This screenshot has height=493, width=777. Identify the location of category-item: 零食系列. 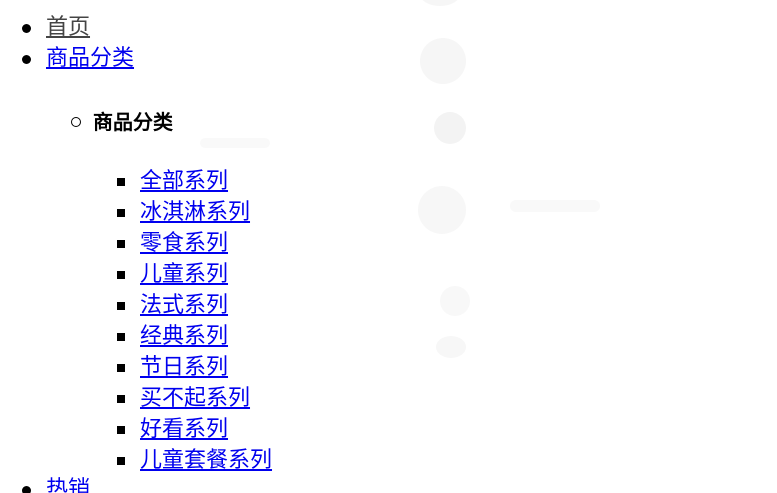
(172, 244).